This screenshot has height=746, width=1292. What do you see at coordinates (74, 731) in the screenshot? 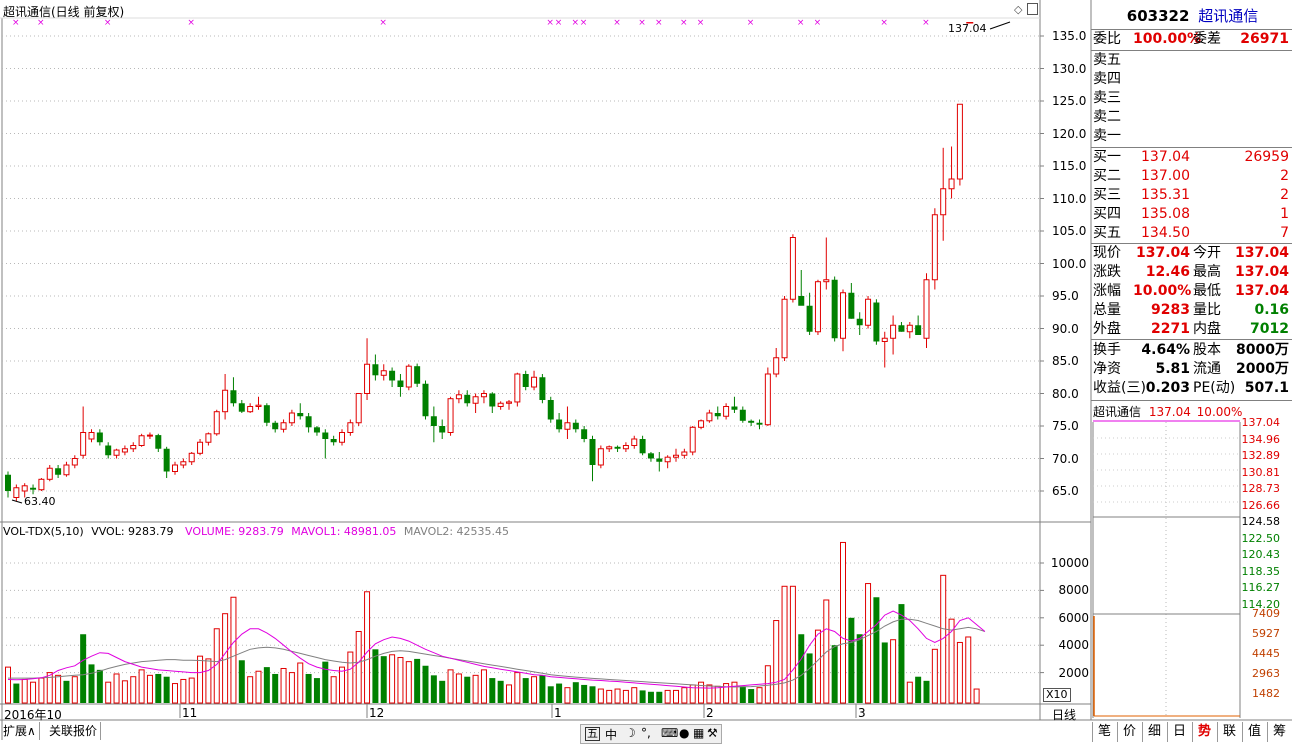
I see `related-quote-tab: 关联报价` at bounding box center [74, 731].